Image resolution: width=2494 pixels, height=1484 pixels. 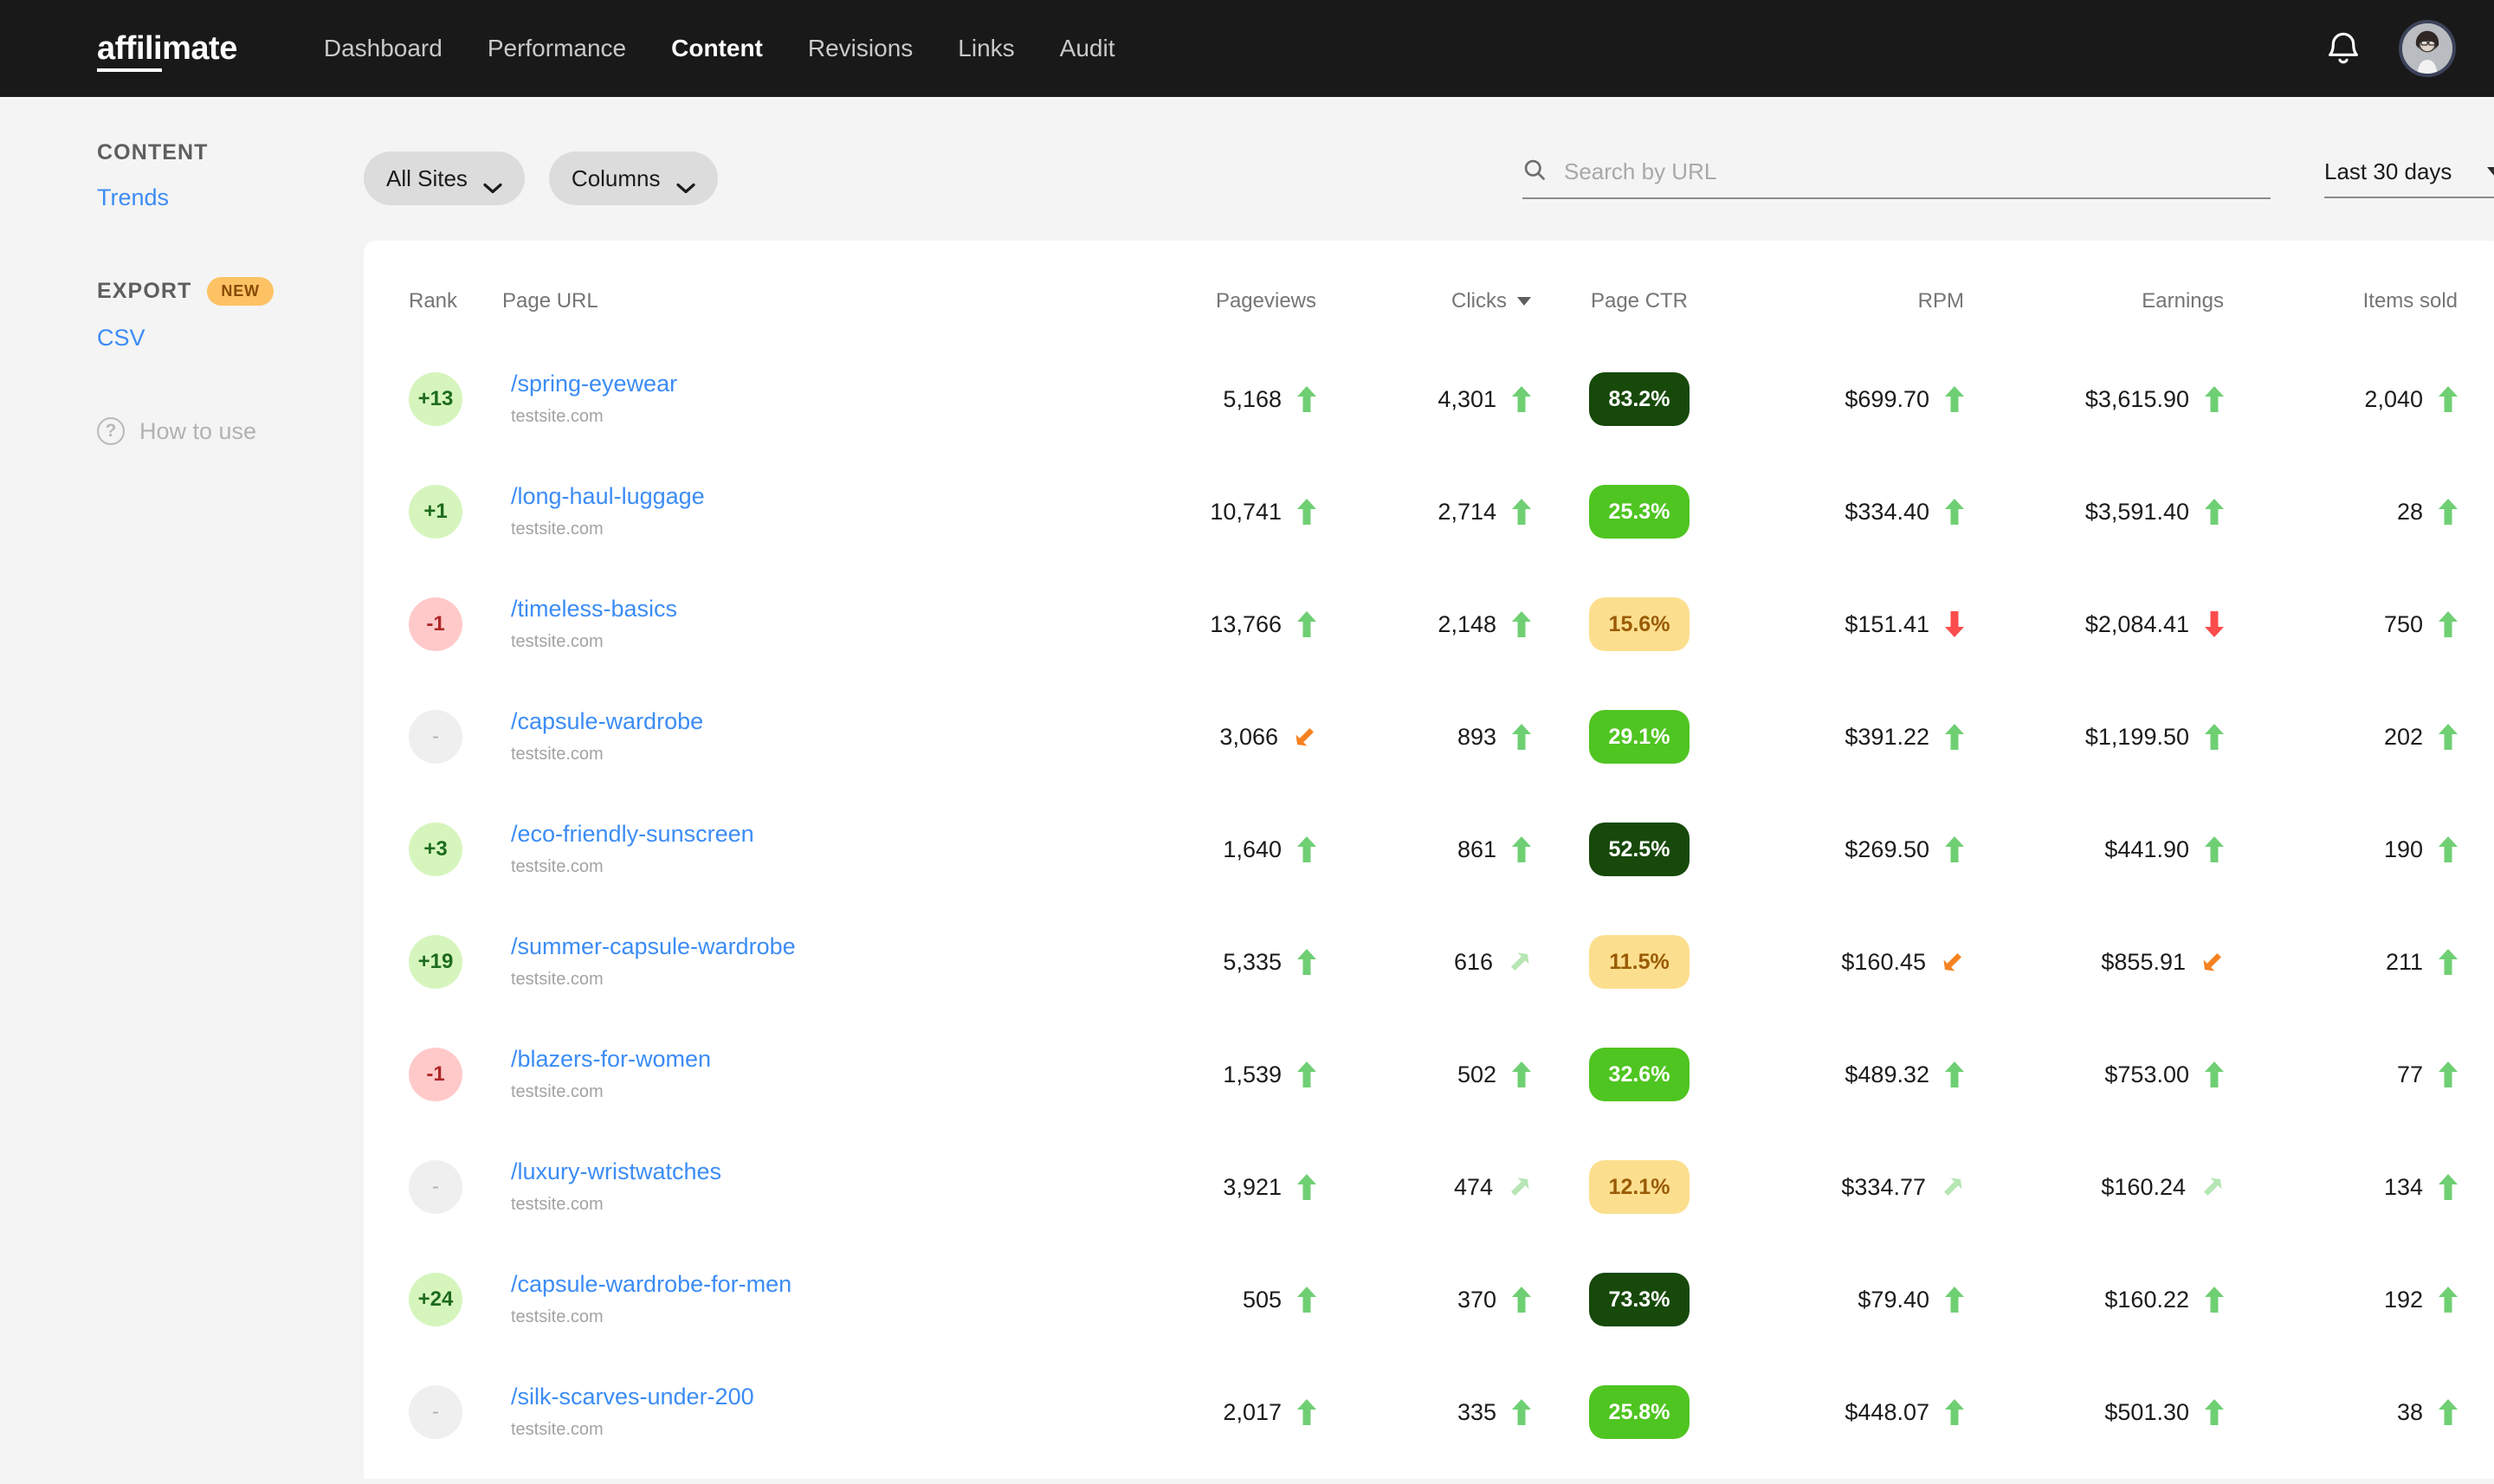 What do you see at coordinates (783, 721) in the screenshot?
I see `page-url-link: /capsule-wardrobe` at bounding box center [783, 721].